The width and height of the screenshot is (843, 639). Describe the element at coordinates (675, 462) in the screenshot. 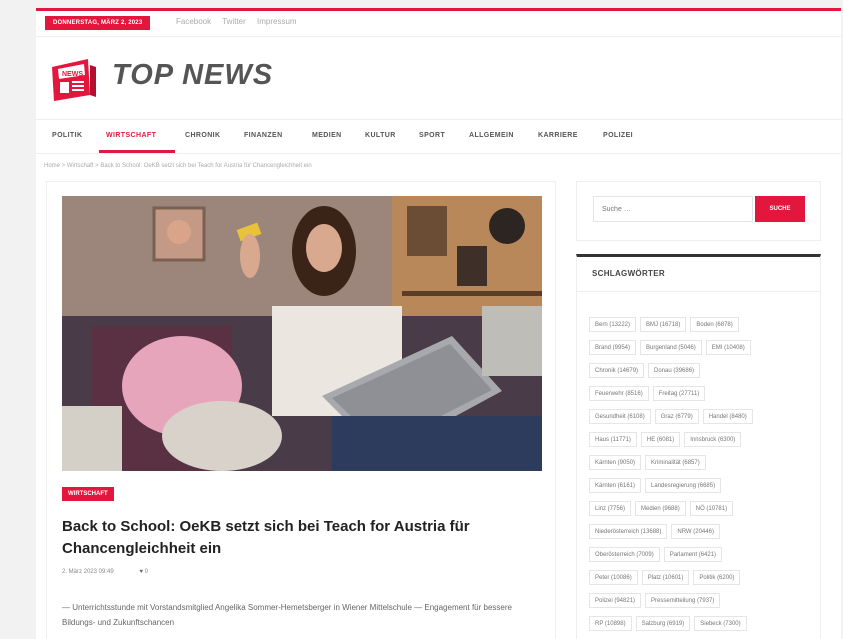

I see `tag-link: Kriminalität (6857)` at that location.